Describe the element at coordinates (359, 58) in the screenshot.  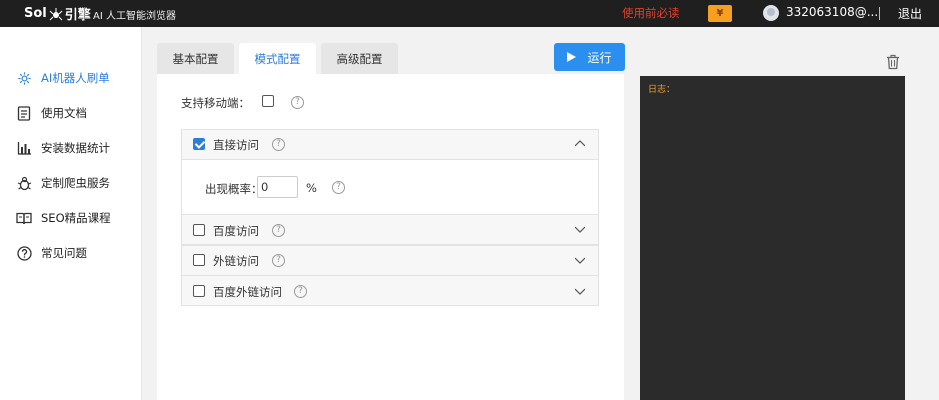
I see `tab-advanced-config: 高级配置` at that location.